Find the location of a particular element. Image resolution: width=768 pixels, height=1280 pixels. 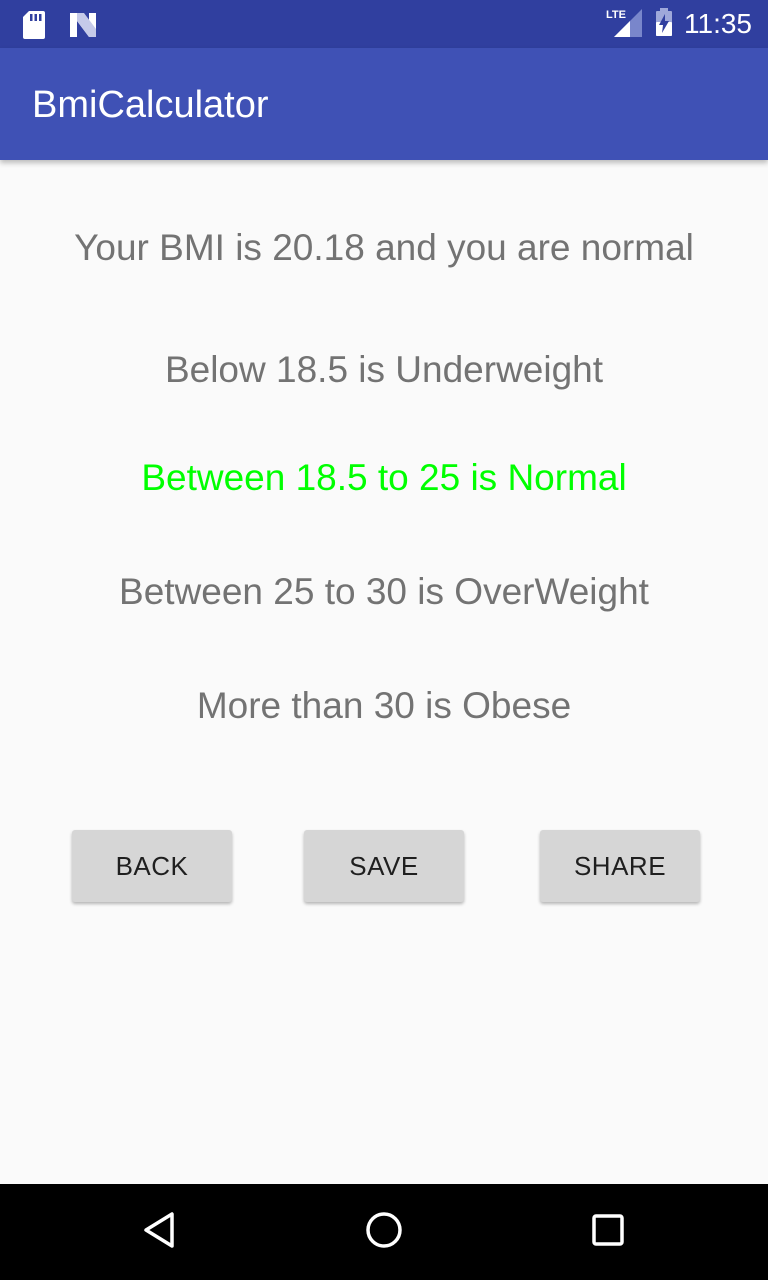

recents-square-icon is located at coordinates (608, 1232).